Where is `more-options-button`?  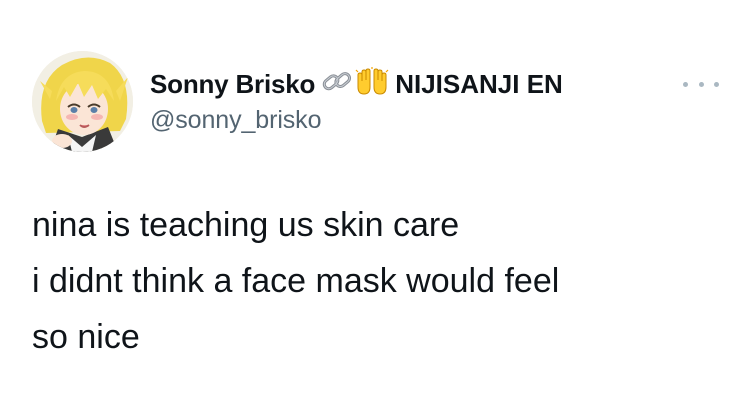
more-options-button is located at coordinates (701, 84).